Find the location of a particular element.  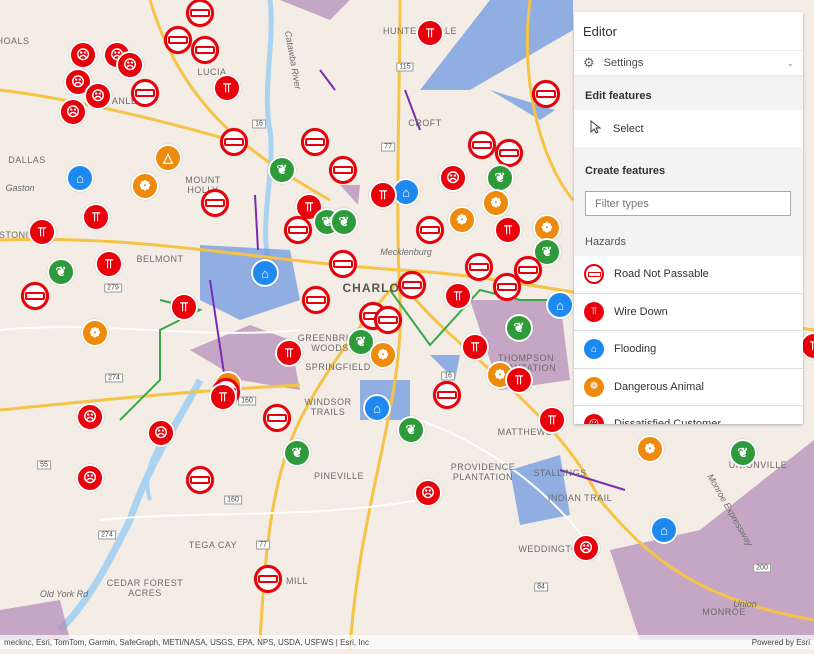

feature-template-item: ❁ Dangerous Animal is located at coordinates (688, 387).